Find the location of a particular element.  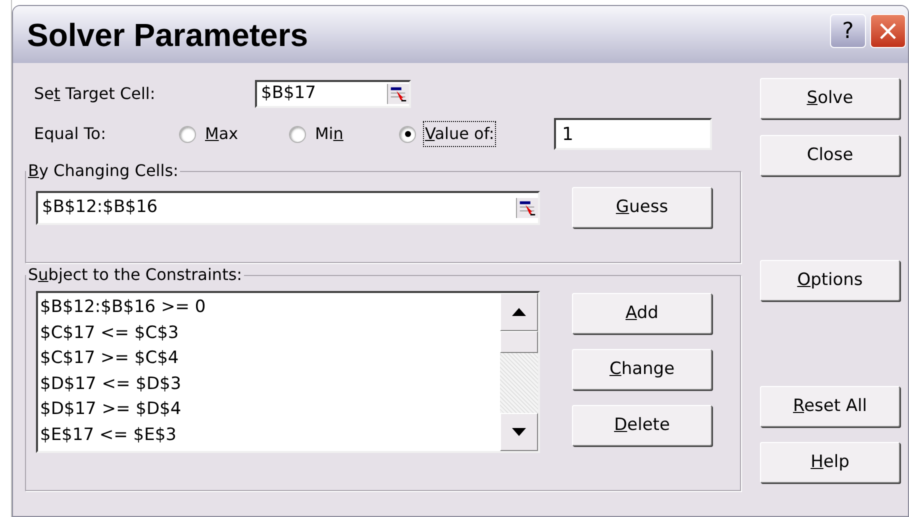

field-label: Equal To: is located at coordinates (70, 134).